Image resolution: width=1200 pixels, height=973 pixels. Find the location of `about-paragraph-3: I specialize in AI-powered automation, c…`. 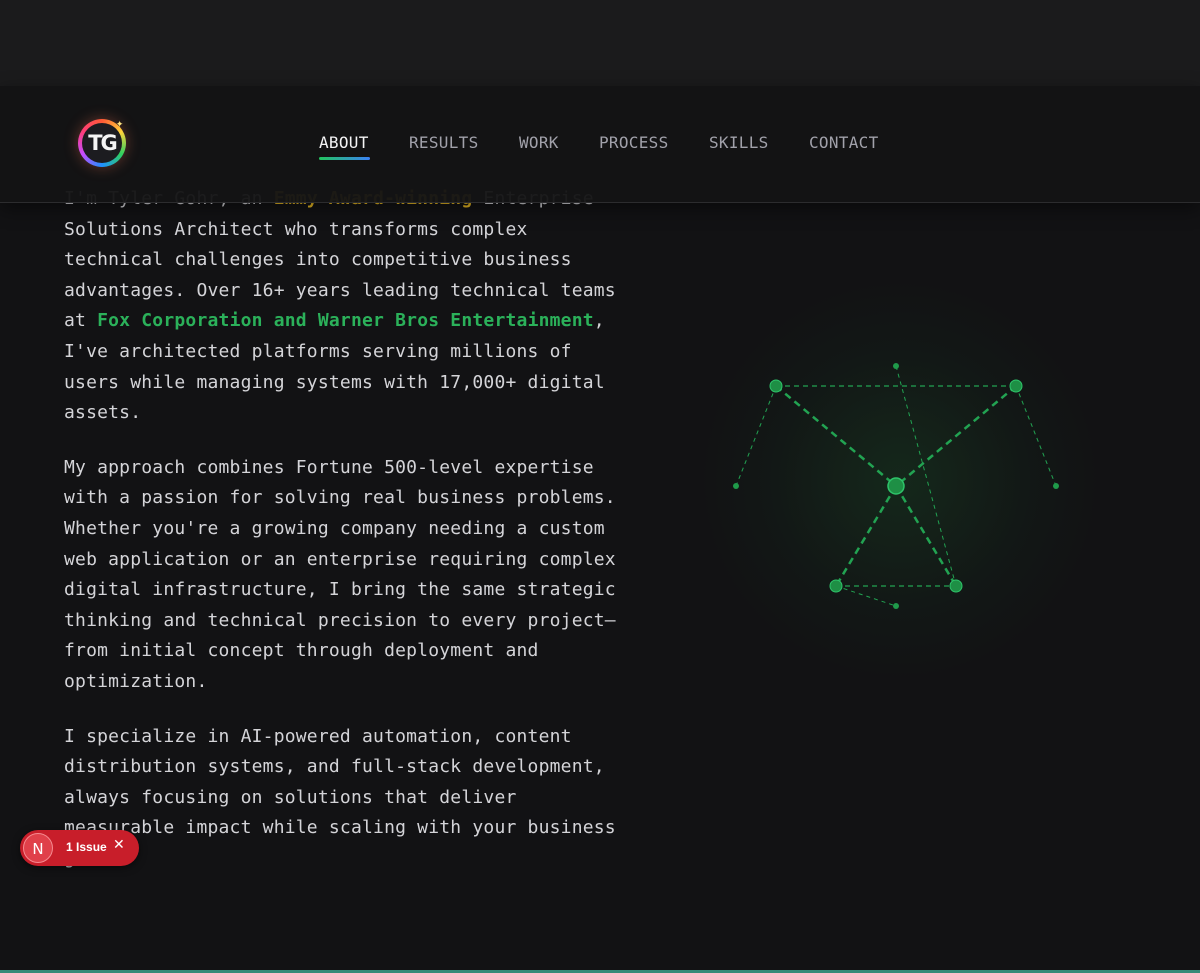

about-paragraph-3: I specialize in AI-powered automation, c… is located at coordinates (340, 797).